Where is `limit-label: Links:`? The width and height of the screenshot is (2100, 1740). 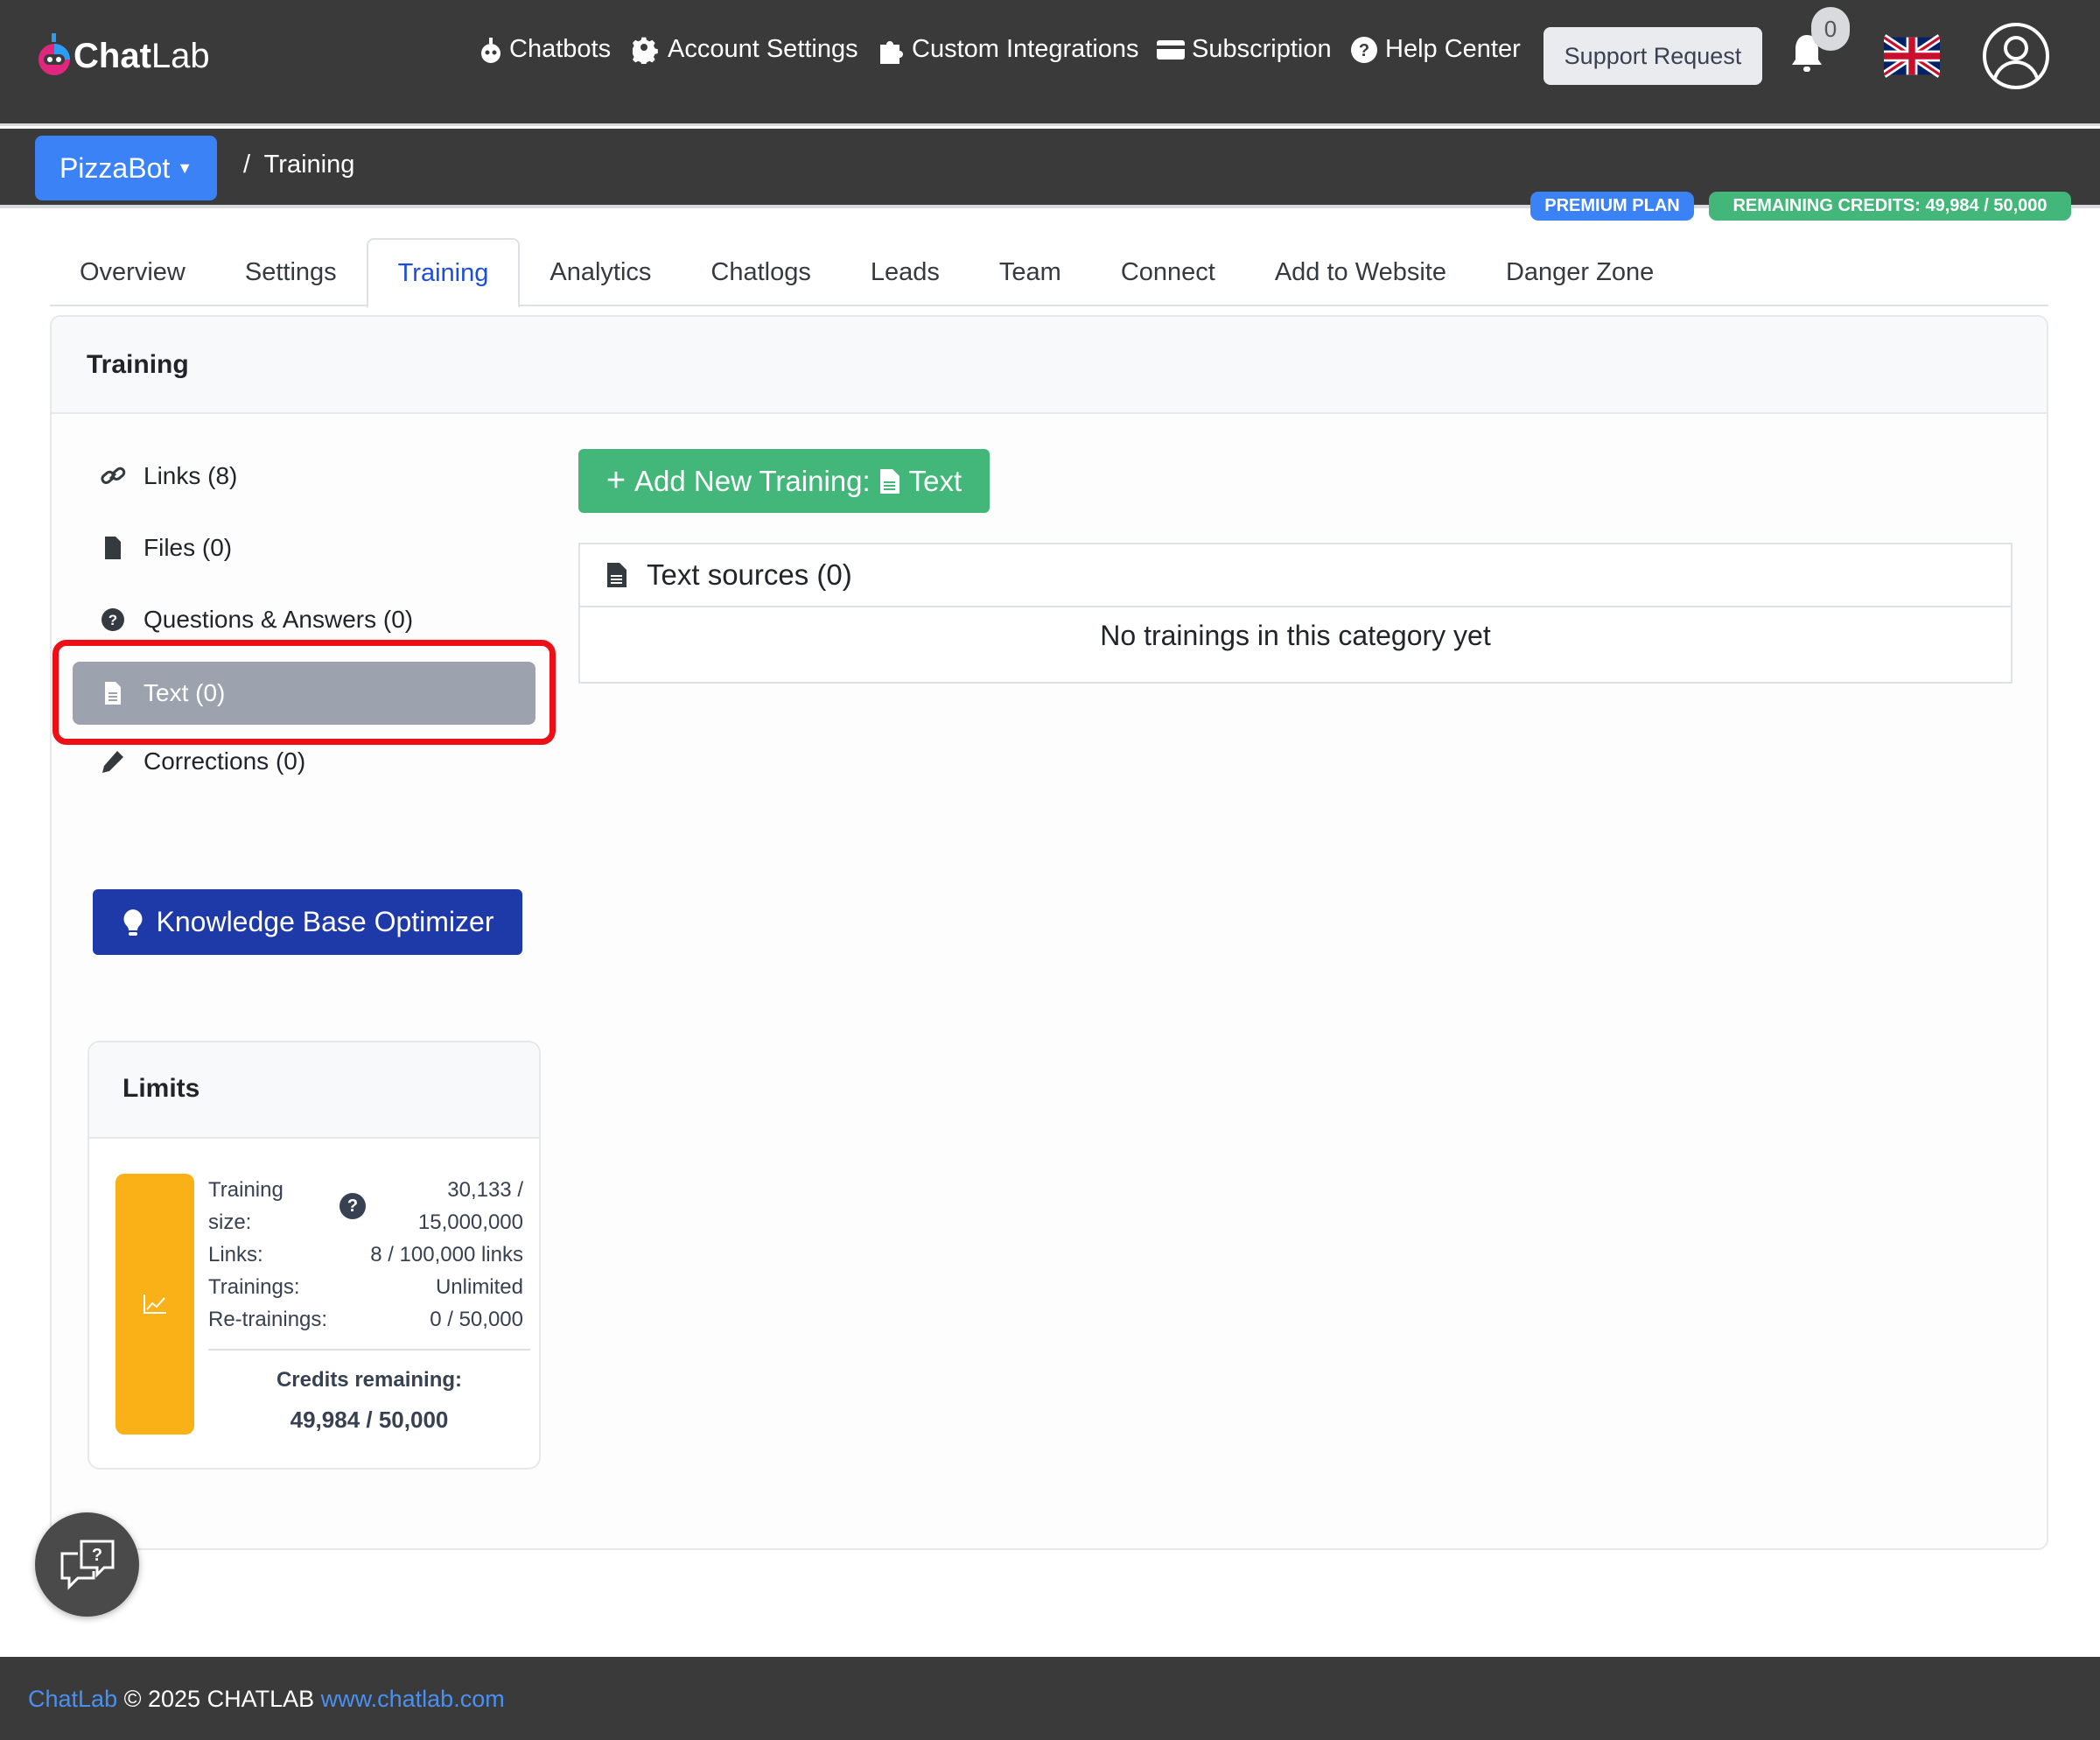 limit-label: Links: is located at coordinates (235, 1254).